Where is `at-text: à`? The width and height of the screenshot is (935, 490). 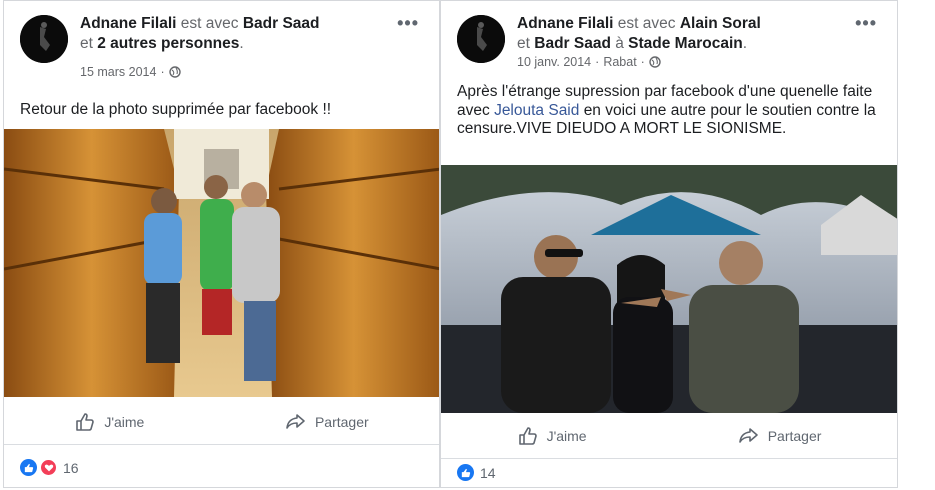 at-text: à is located at coordinates (619, 43).